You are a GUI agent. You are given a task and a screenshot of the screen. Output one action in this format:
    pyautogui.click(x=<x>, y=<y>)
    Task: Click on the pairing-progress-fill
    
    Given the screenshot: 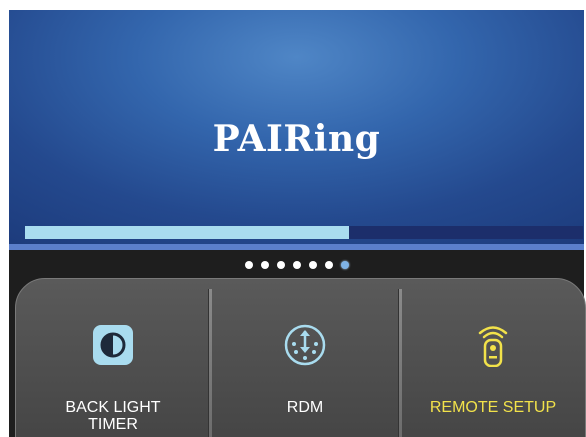 What is the action you would take?
    pyautogui.click(x=187, y=232)
    